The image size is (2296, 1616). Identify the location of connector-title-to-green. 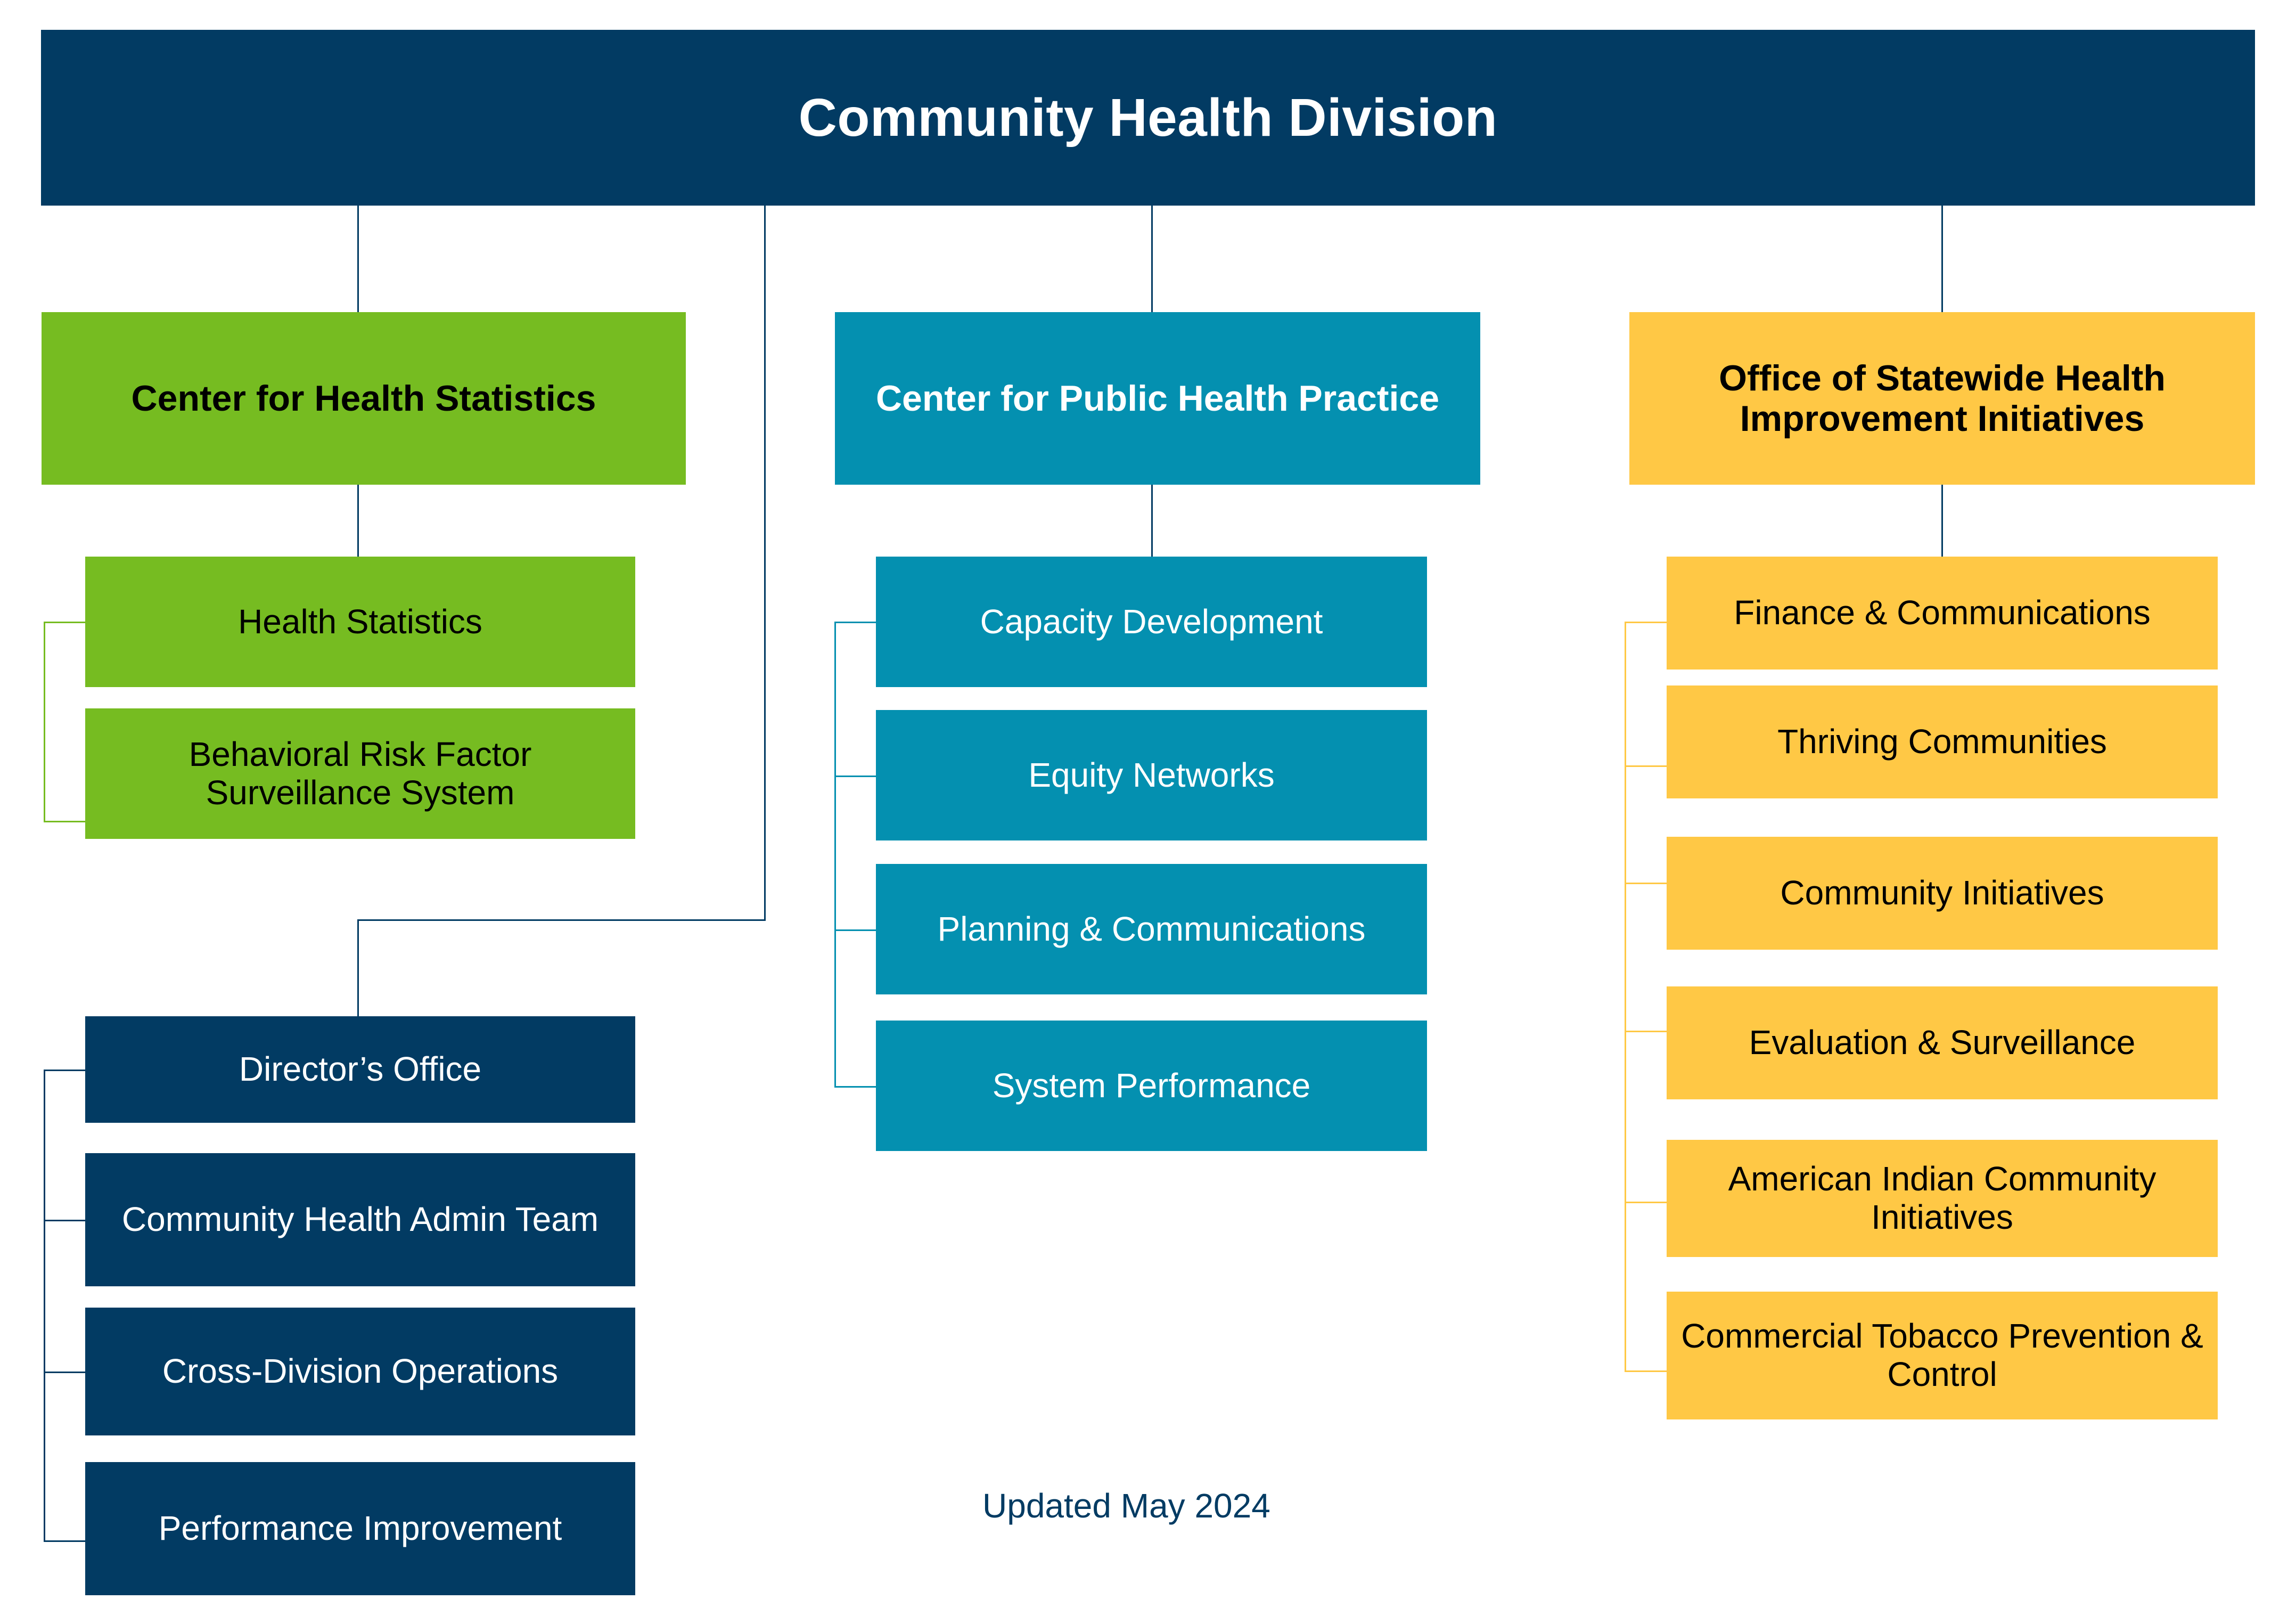
(358, 259).